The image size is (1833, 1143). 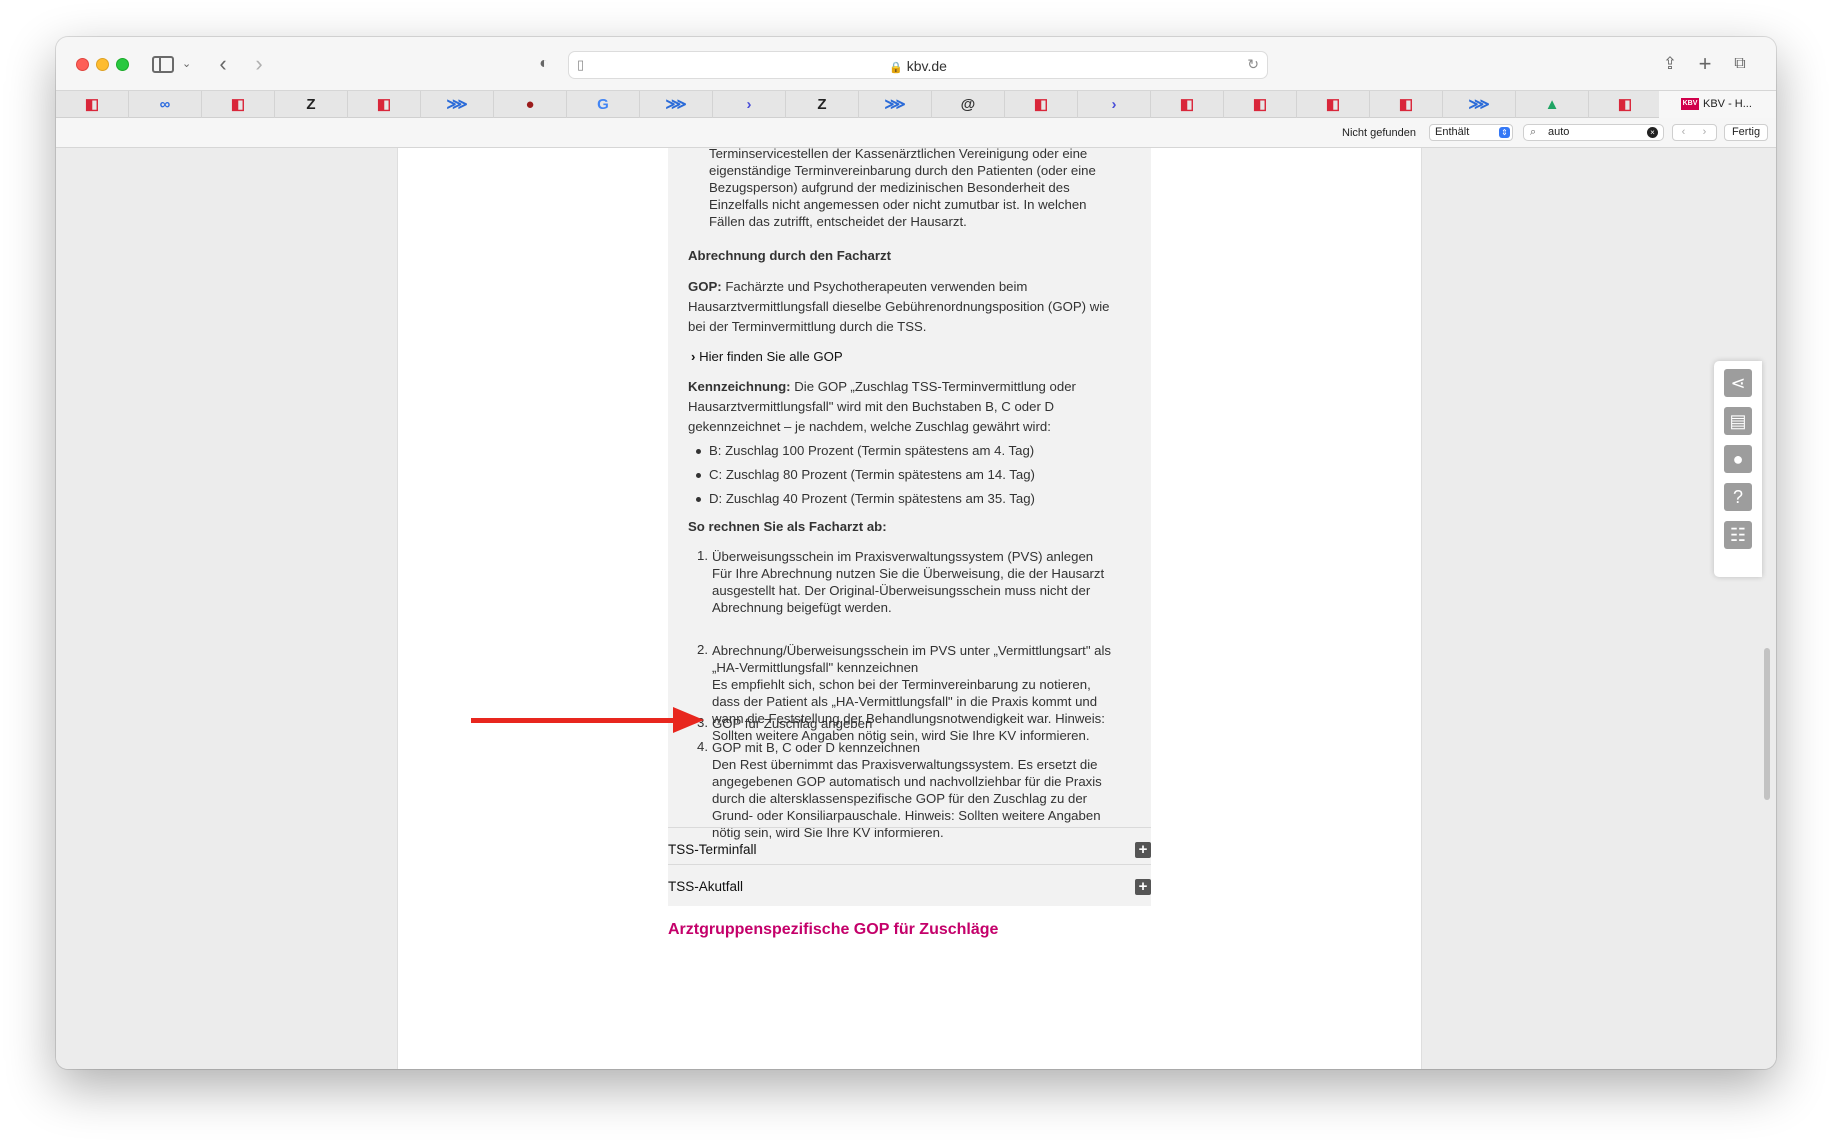 What do you see at coordinates (259, 64) in the screenshot?
I see `forward-icon: ›` at bounding box center [259, 64].